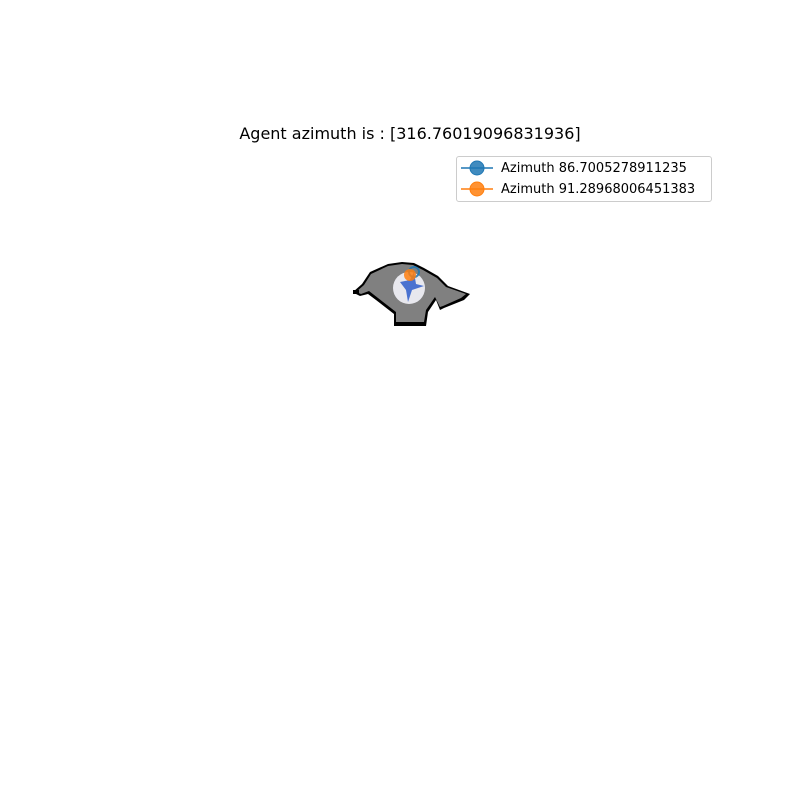 The height and width of the screenshot is (800, 800). I want to click on legend-marker-blue-circle-icon, so click(477, 168).